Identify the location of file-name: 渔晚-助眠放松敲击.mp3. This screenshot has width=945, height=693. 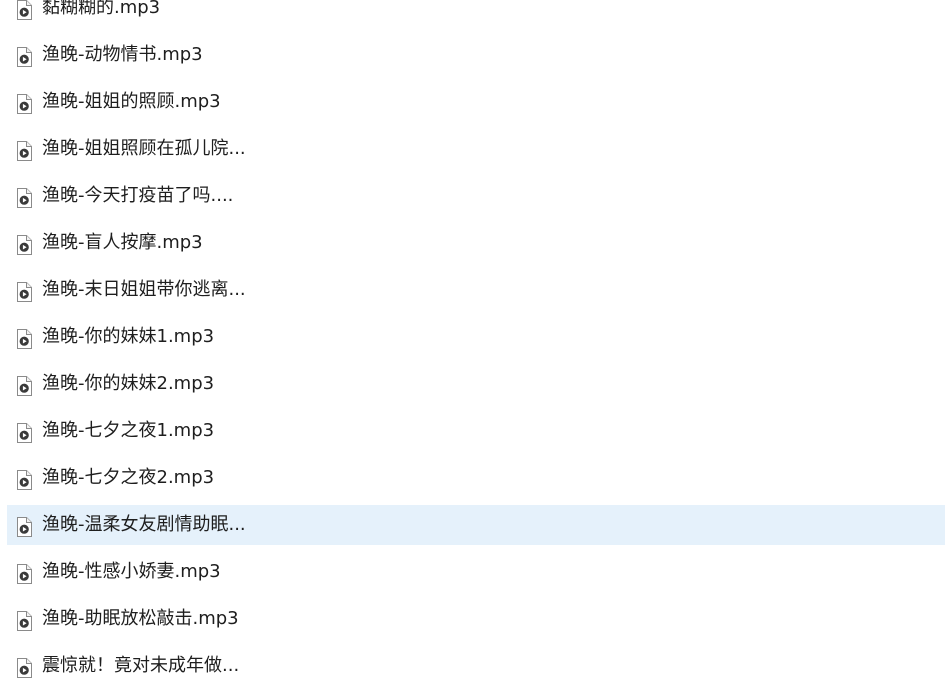
(140, 618).